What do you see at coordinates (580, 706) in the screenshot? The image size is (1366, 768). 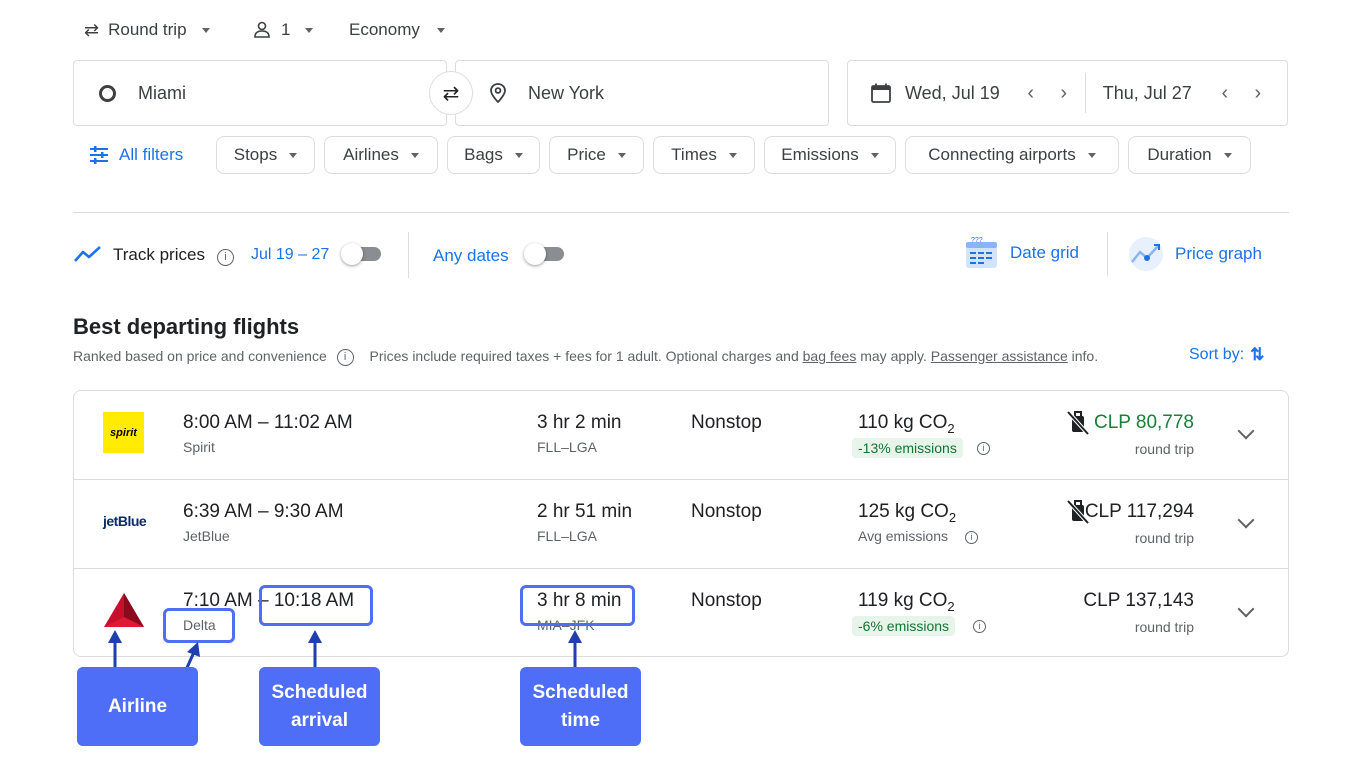 I see `callout-scheduled-time: Scheduled time` at bounding box center [580, 706].